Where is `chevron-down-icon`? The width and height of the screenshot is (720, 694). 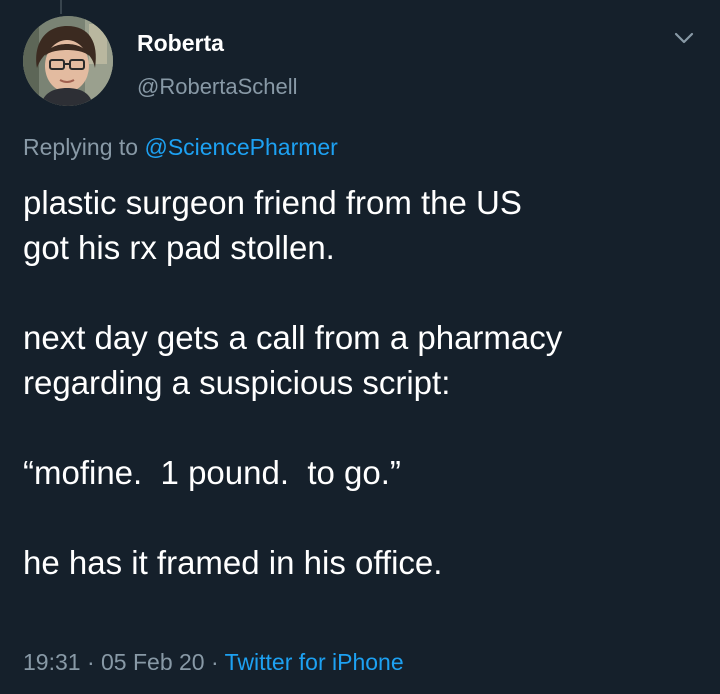 chevron-down-icon is located at coordinates (684, 38).